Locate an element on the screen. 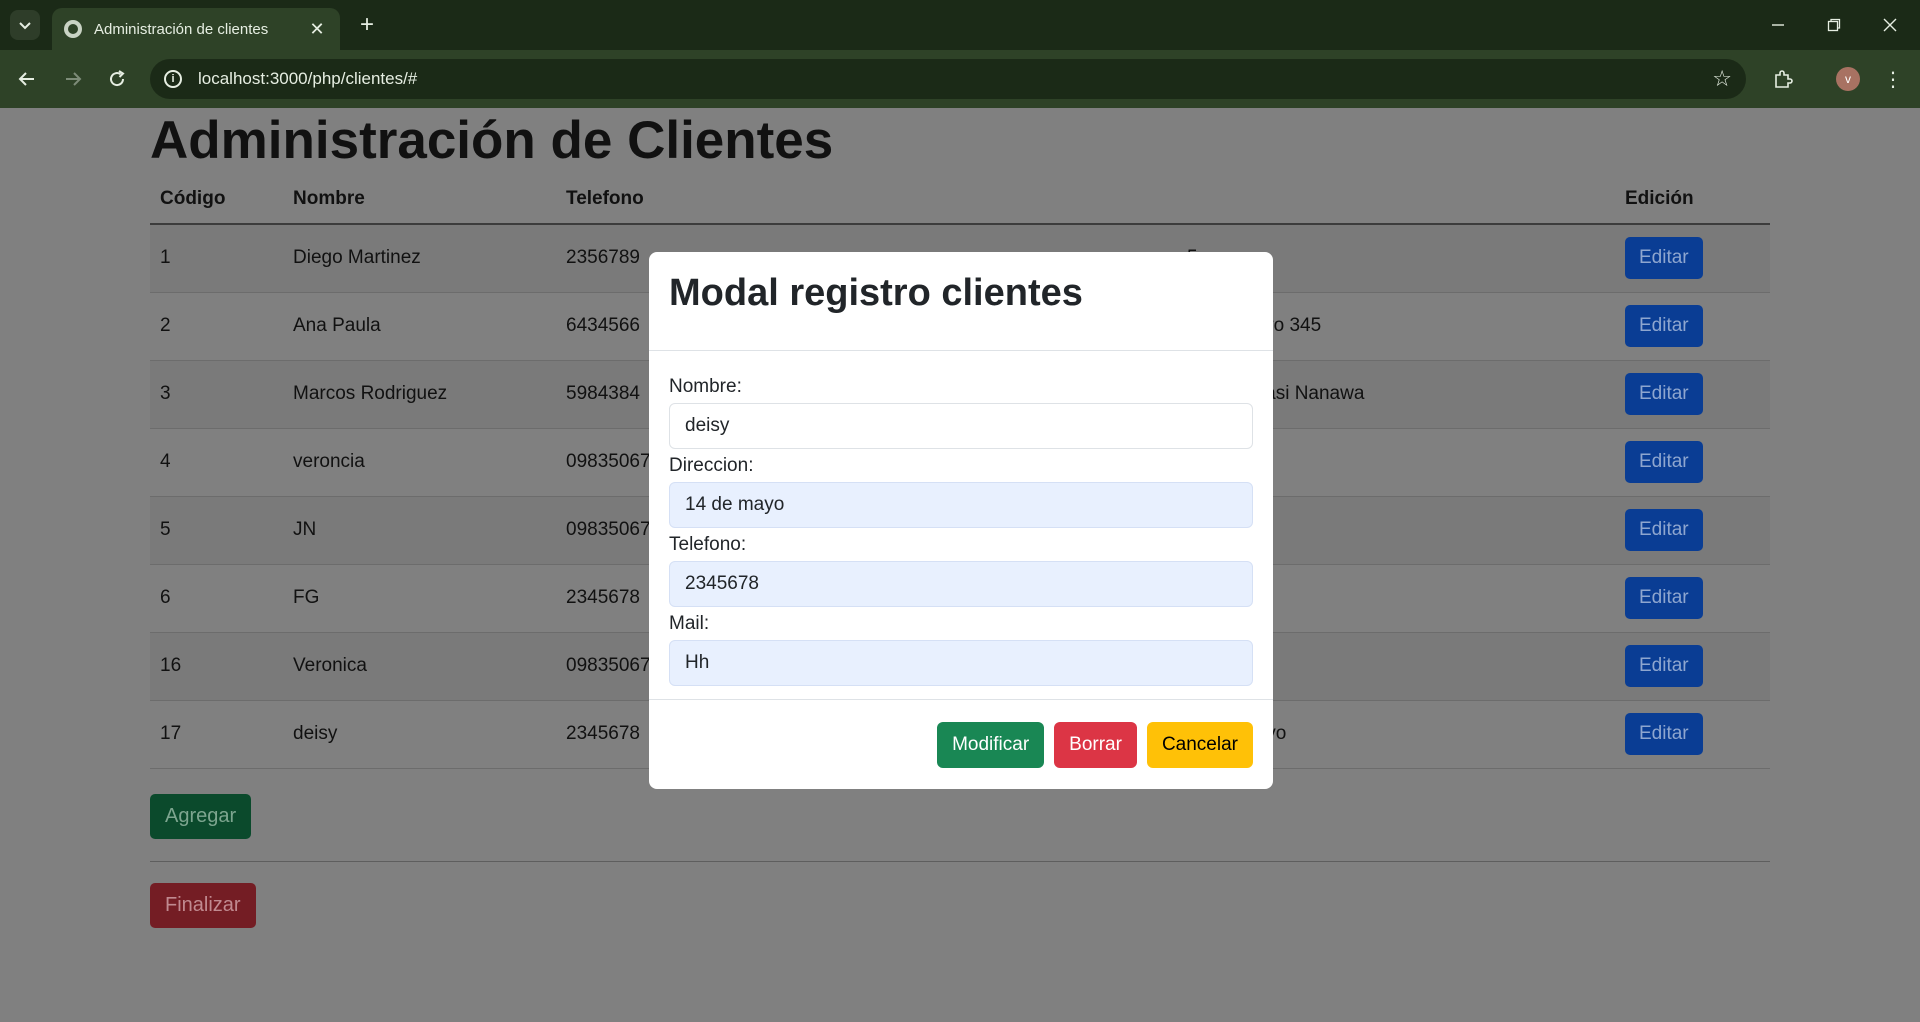 The image size is (1920, 1022). modal-title: Modal registro clientes is located at coordinates (876, 293).